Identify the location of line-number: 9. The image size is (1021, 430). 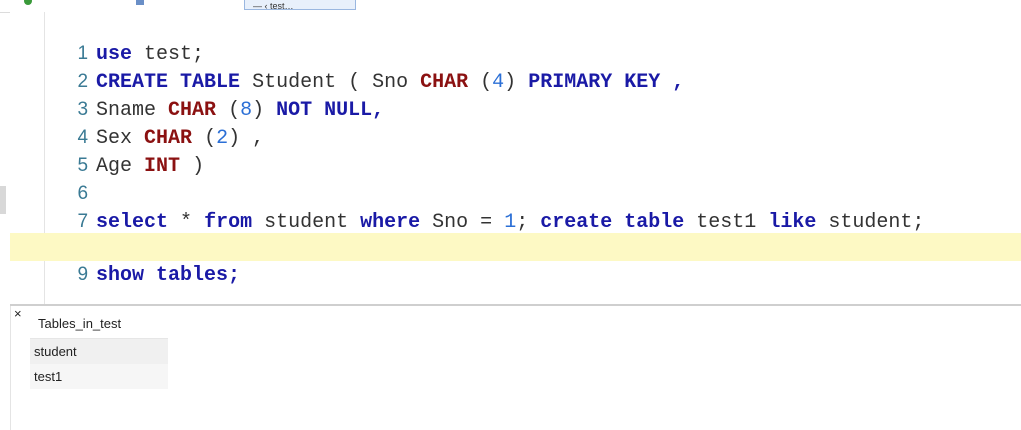
(83, 274).